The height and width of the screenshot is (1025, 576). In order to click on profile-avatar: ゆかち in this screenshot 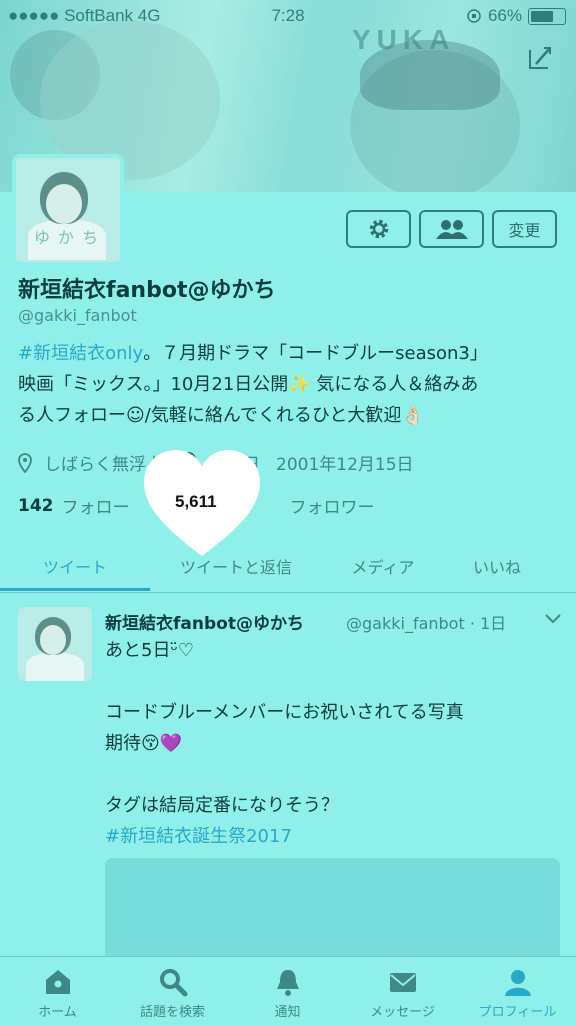, I will do `click(68, 210)`.